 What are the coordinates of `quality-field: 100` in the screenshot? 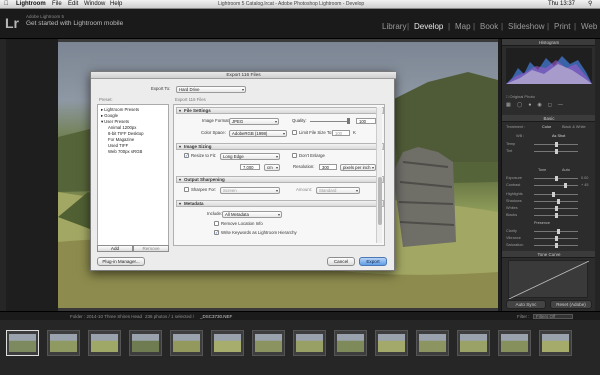 It's located at (366, 121).